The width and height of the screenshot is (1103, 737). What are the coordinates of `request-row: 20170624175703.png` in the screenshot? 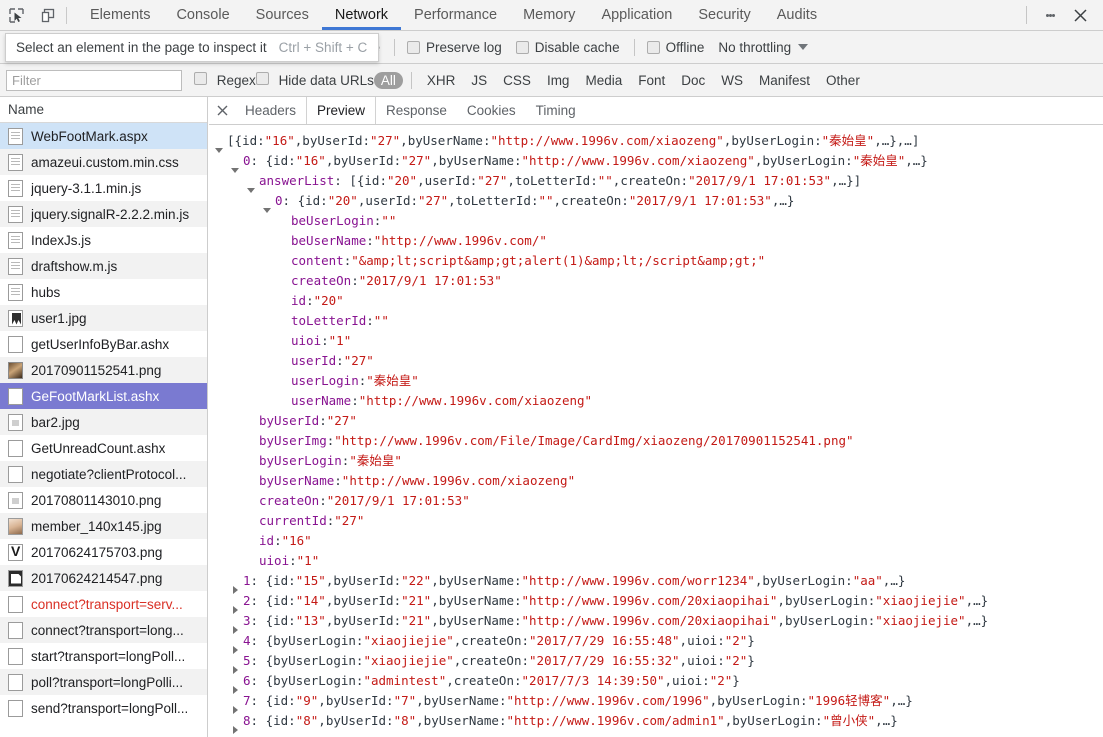 It's located at (103, 552).